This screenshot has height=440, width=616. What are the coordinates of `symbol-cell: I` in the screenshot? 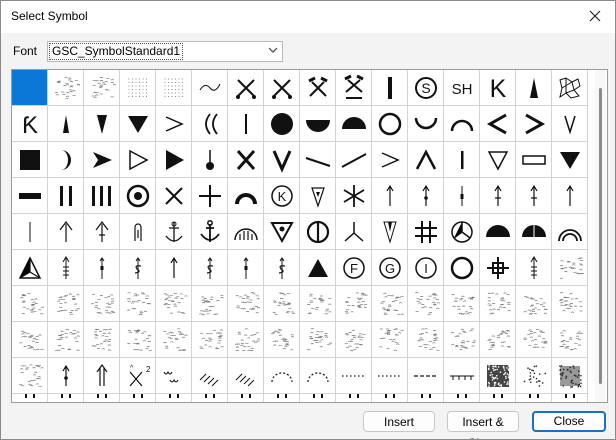 It's located at (426, 268).